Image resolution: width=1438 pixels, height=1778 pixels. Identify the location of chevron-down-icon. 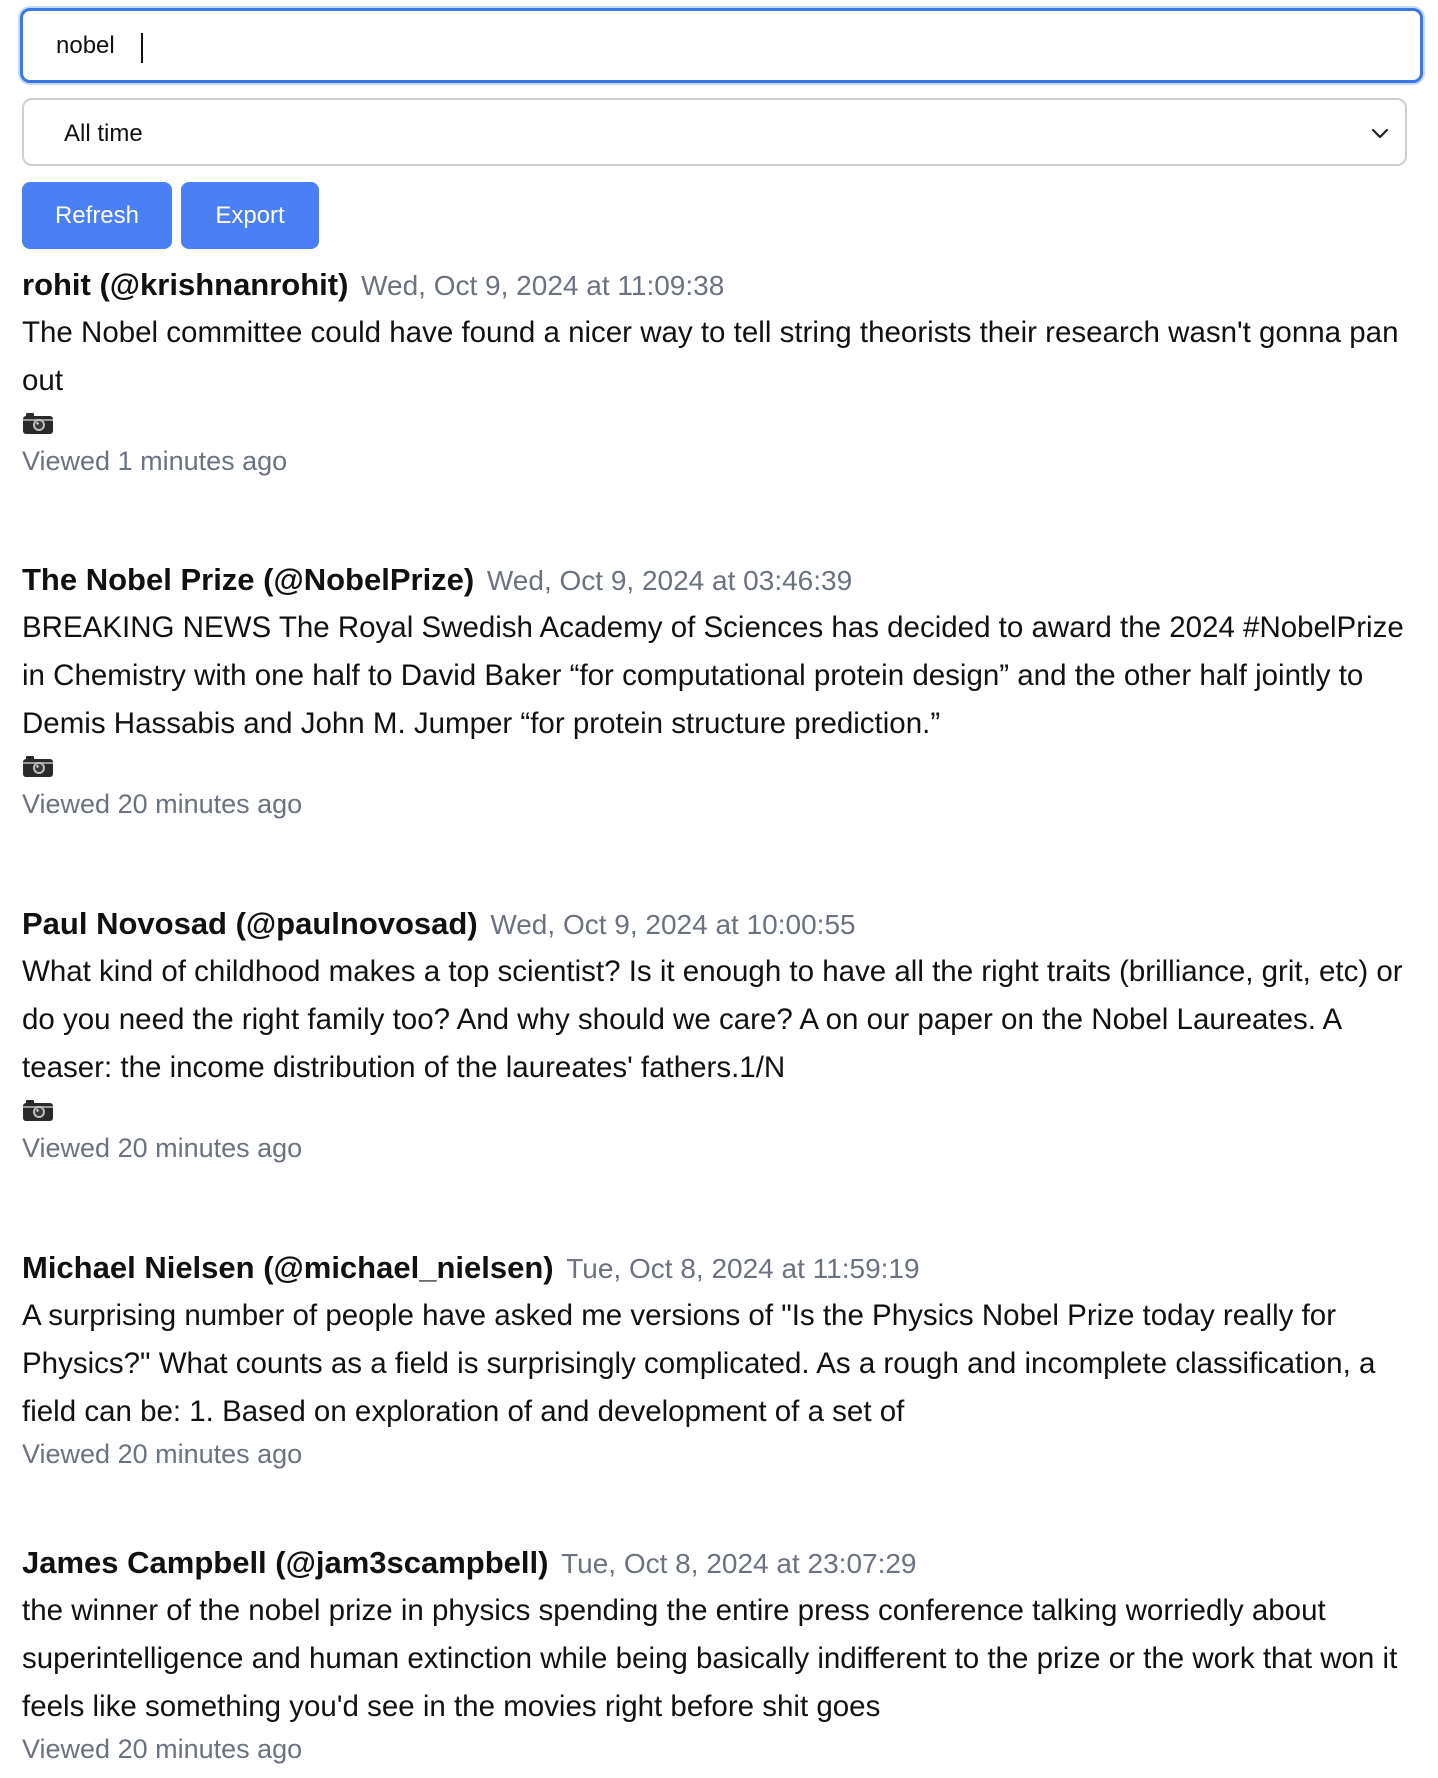
(1380, 133).